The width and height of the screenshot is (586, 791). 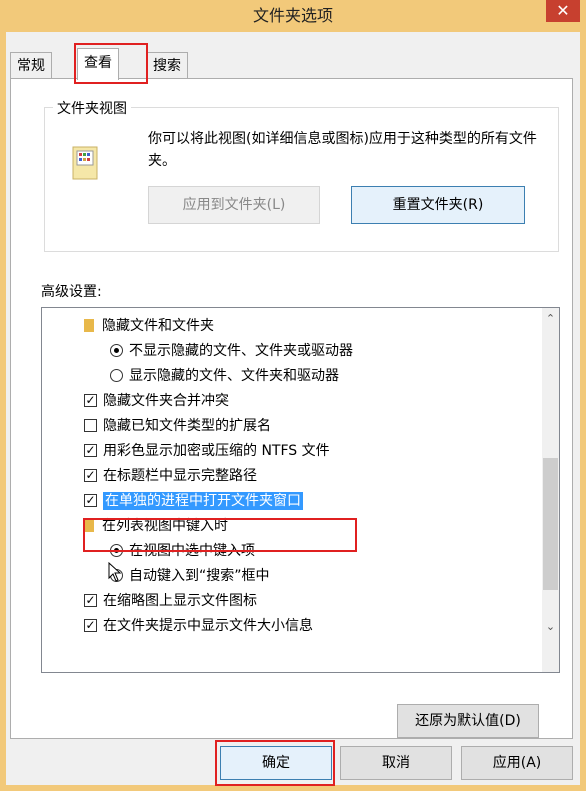 I want to click on checkbox, so click(x=90, y=425).